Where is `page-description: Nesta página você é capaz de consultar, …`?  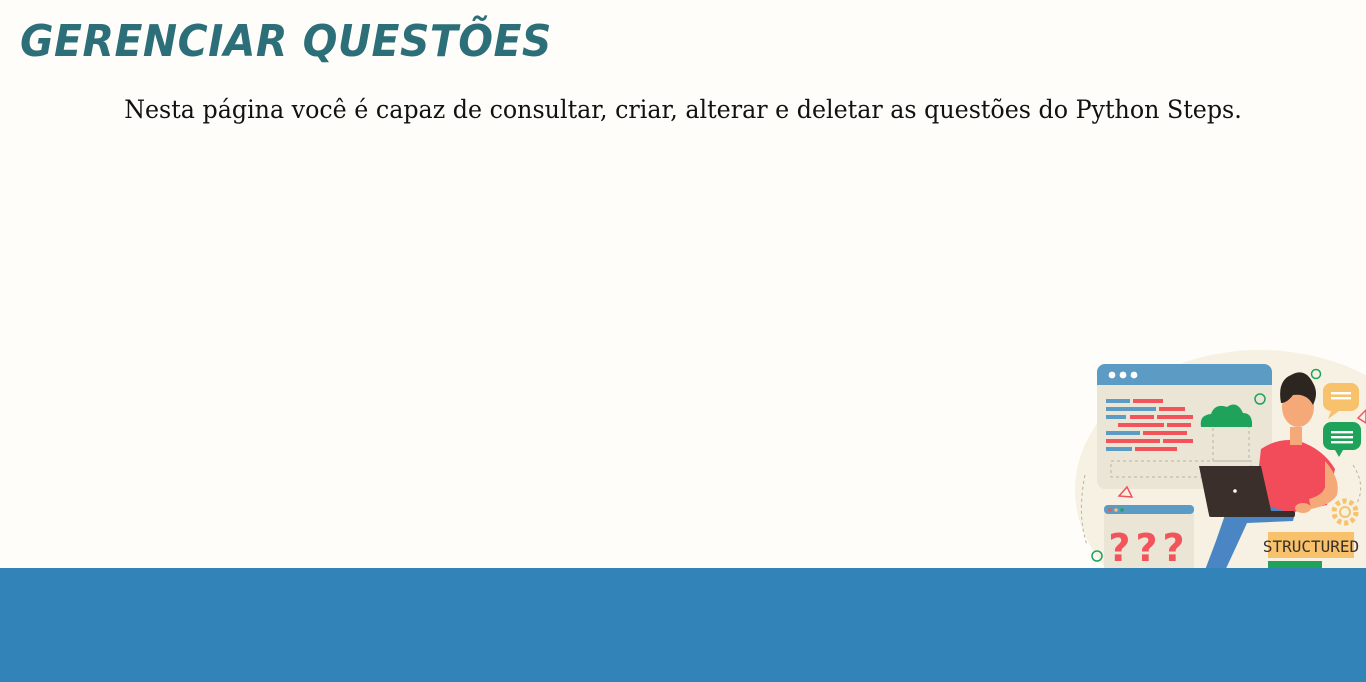
page-description: Nesta página você é capaz de consultar, … is located at coordinates (683, 109).